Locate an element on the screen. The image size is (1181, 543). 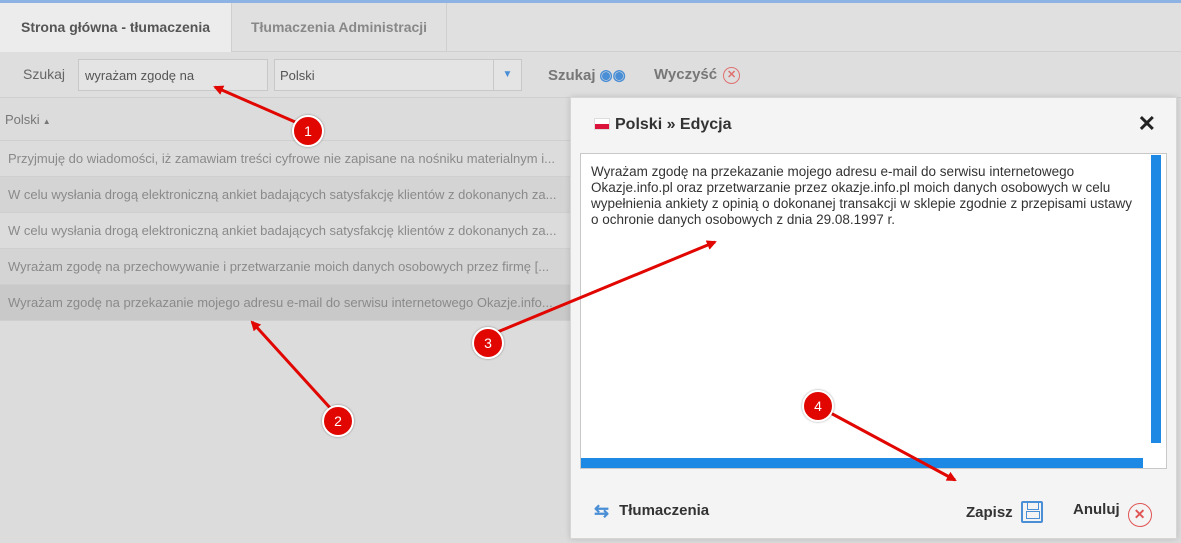
annotation-badge-3: 3 is located at coordinates (488, 343).